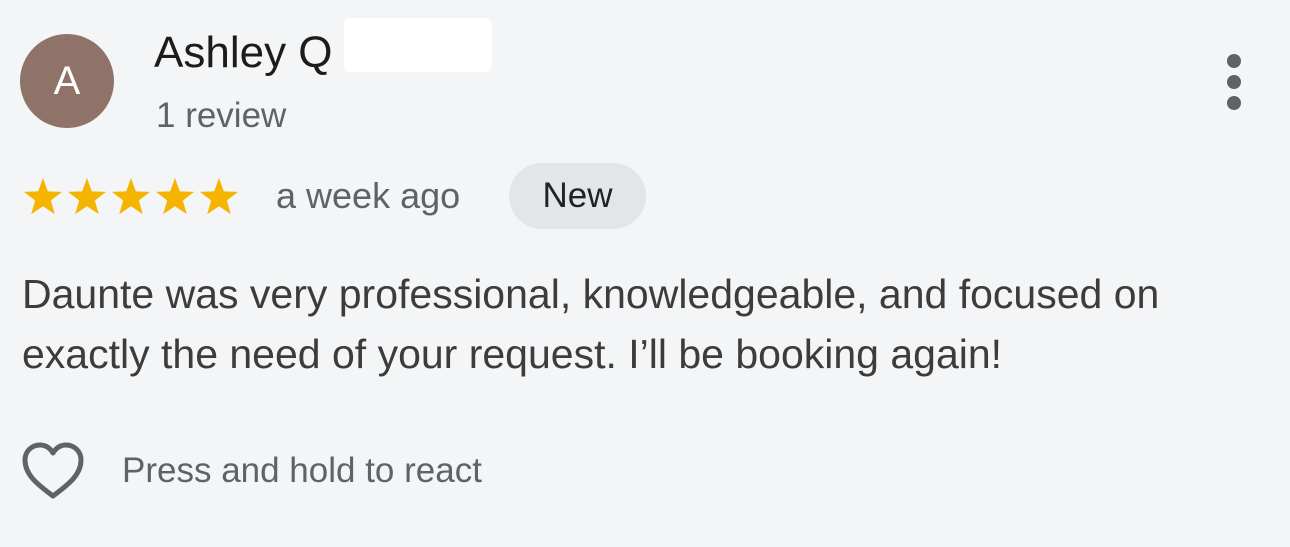 This screenshot has width=1290, height=547. I want to click on avatar-letter: A, so click(67, 81).